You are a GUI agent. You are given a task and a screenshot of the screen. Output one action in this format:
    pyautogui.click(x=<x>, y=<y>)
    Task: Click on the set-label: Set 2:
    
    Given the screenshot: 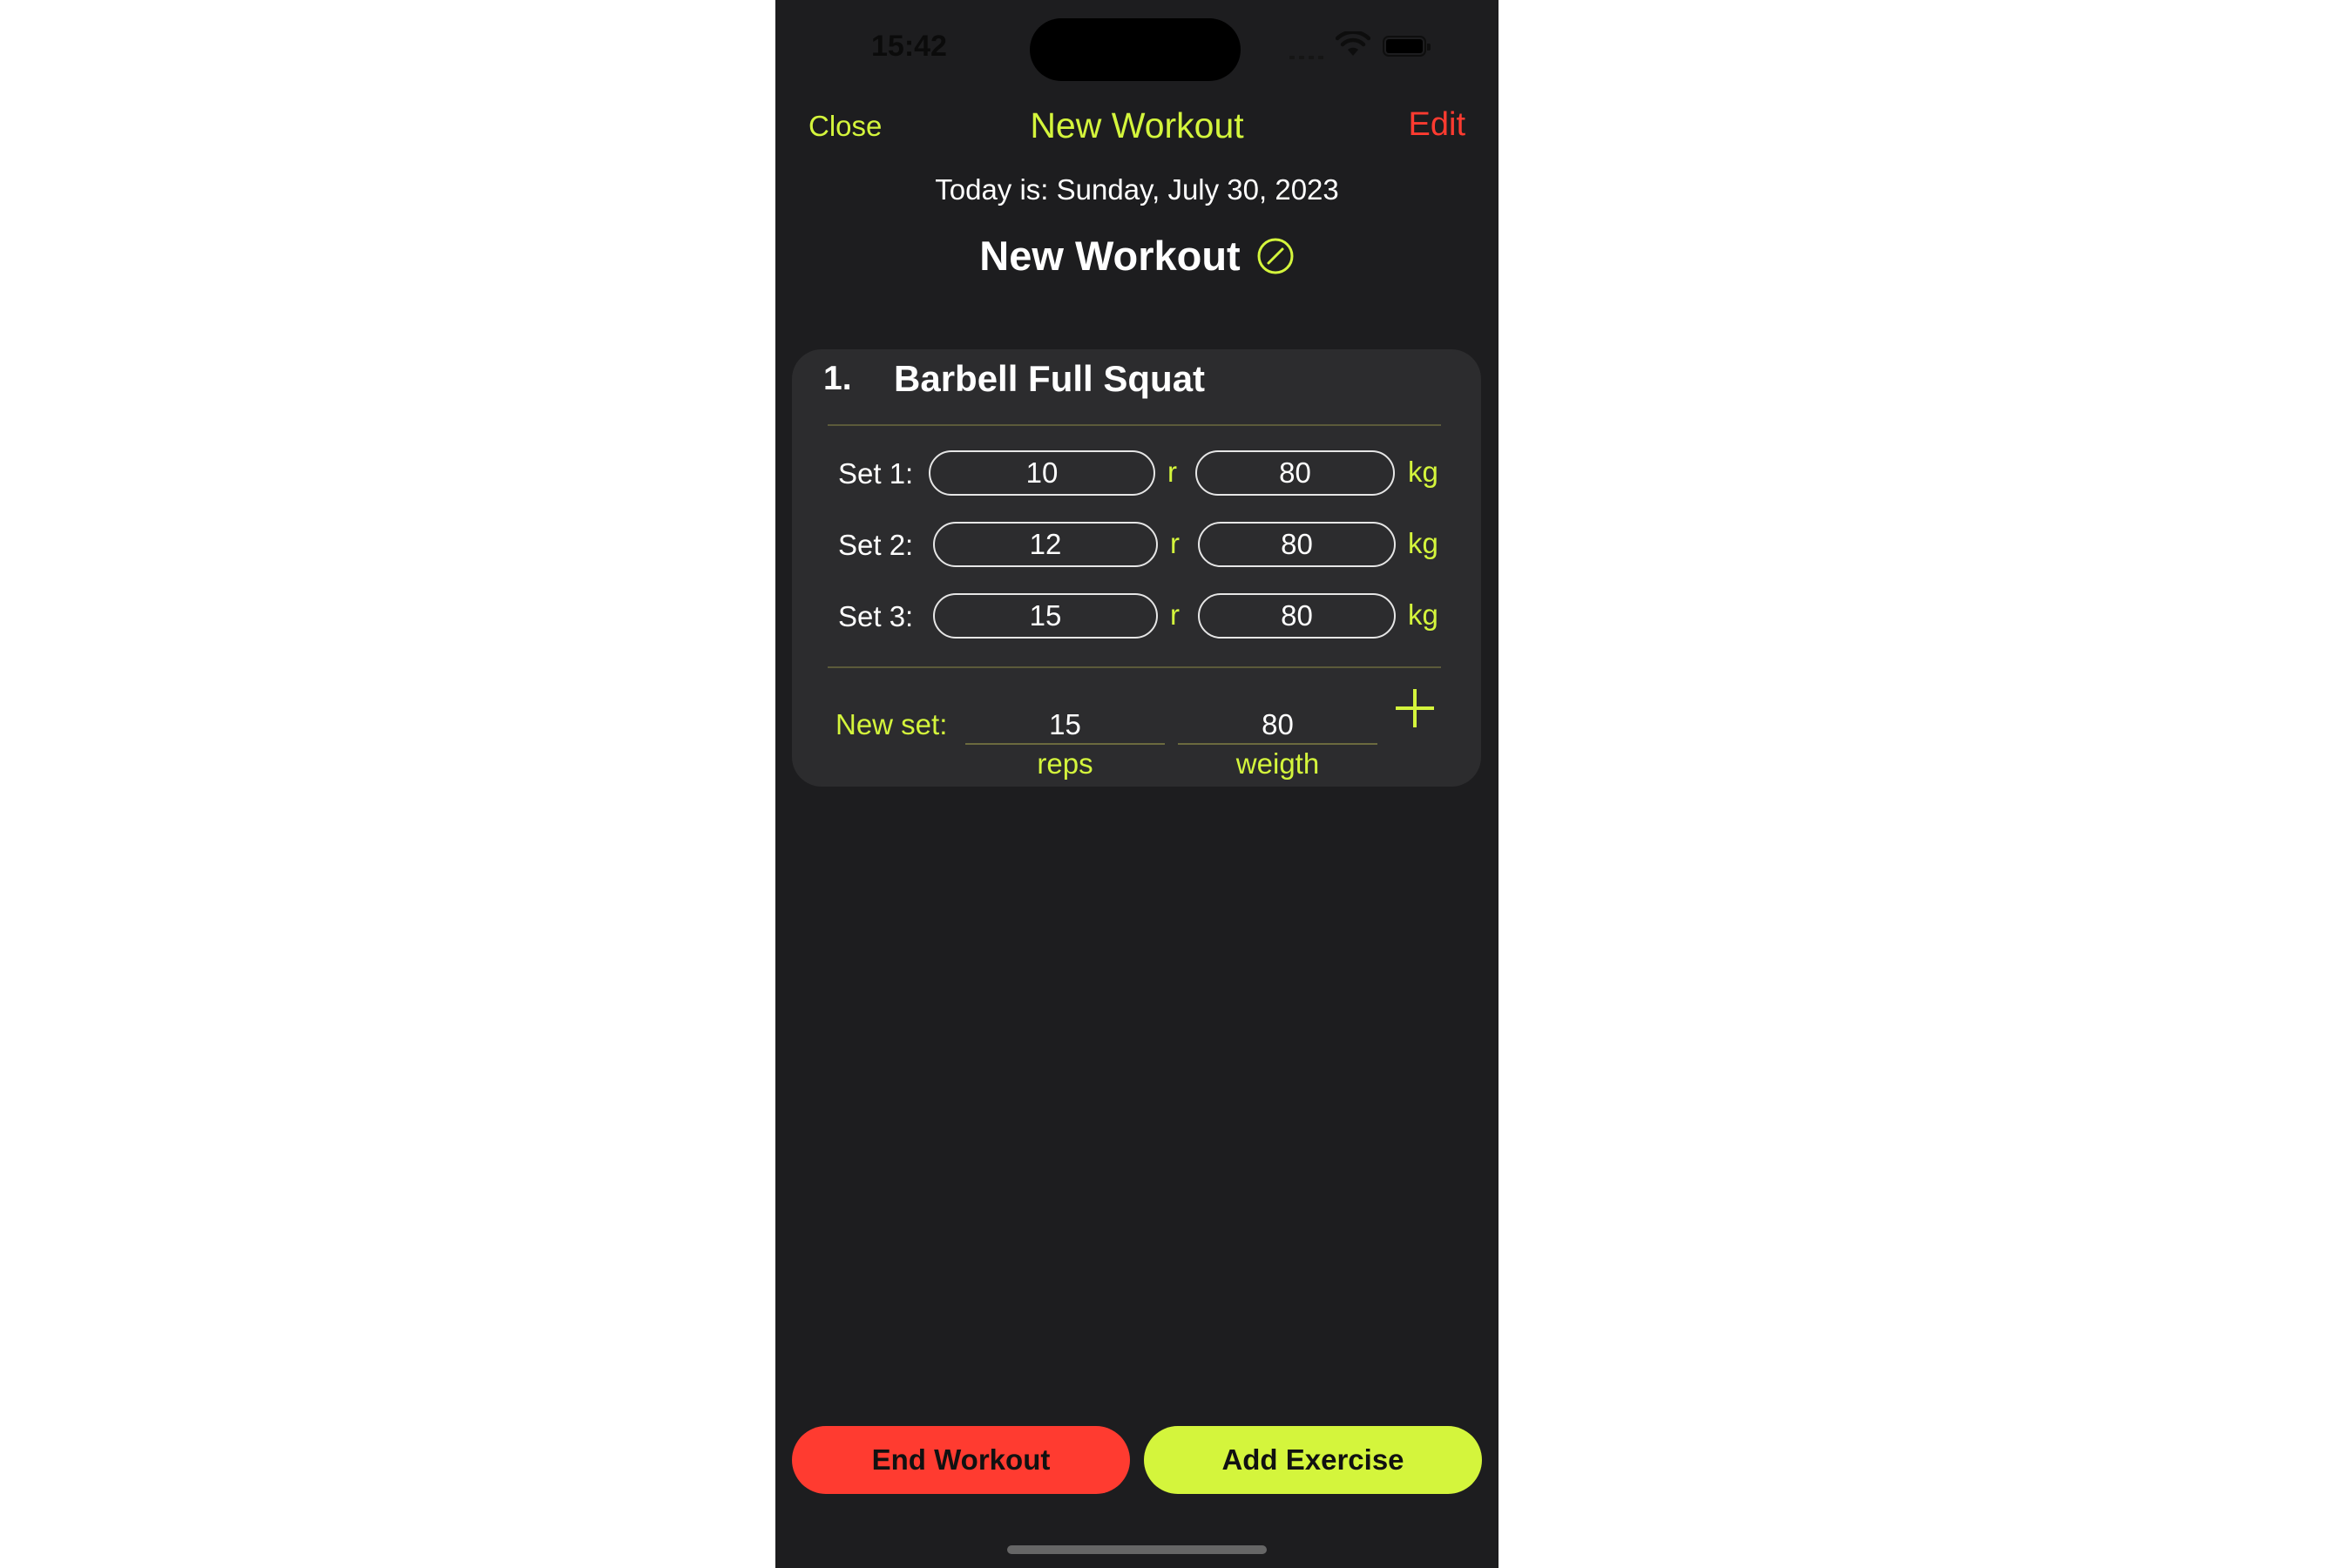 What is the action you would take?
    pyautogui.click(x=876, y=545)
    